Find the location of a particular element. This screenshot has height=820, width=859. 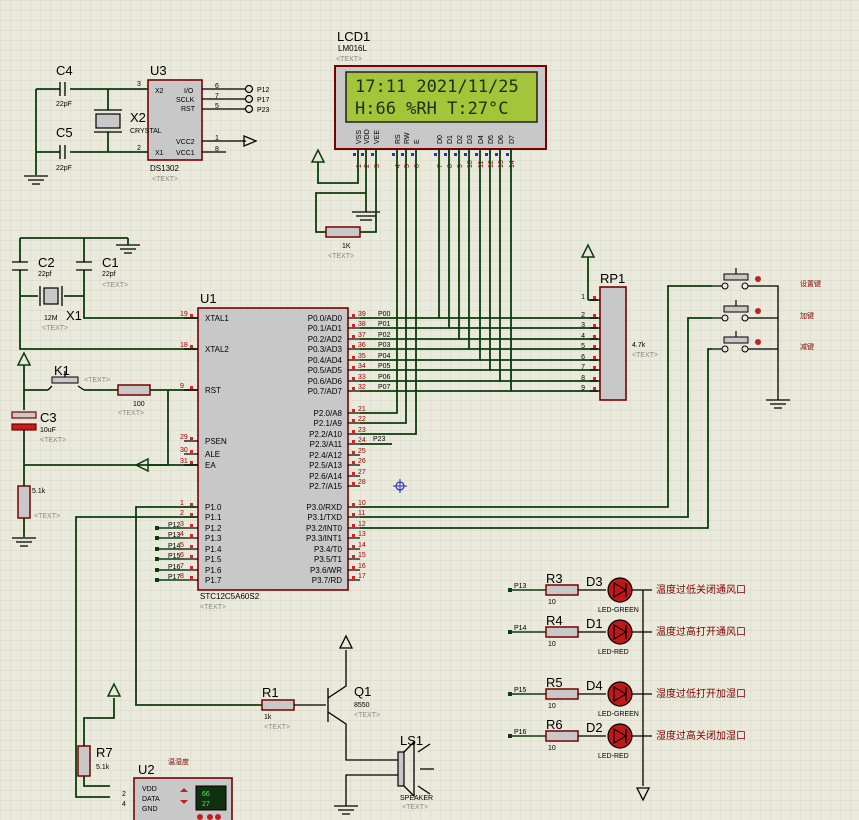

lcd-pin-label: D4 is located at coordinates (481, 139).